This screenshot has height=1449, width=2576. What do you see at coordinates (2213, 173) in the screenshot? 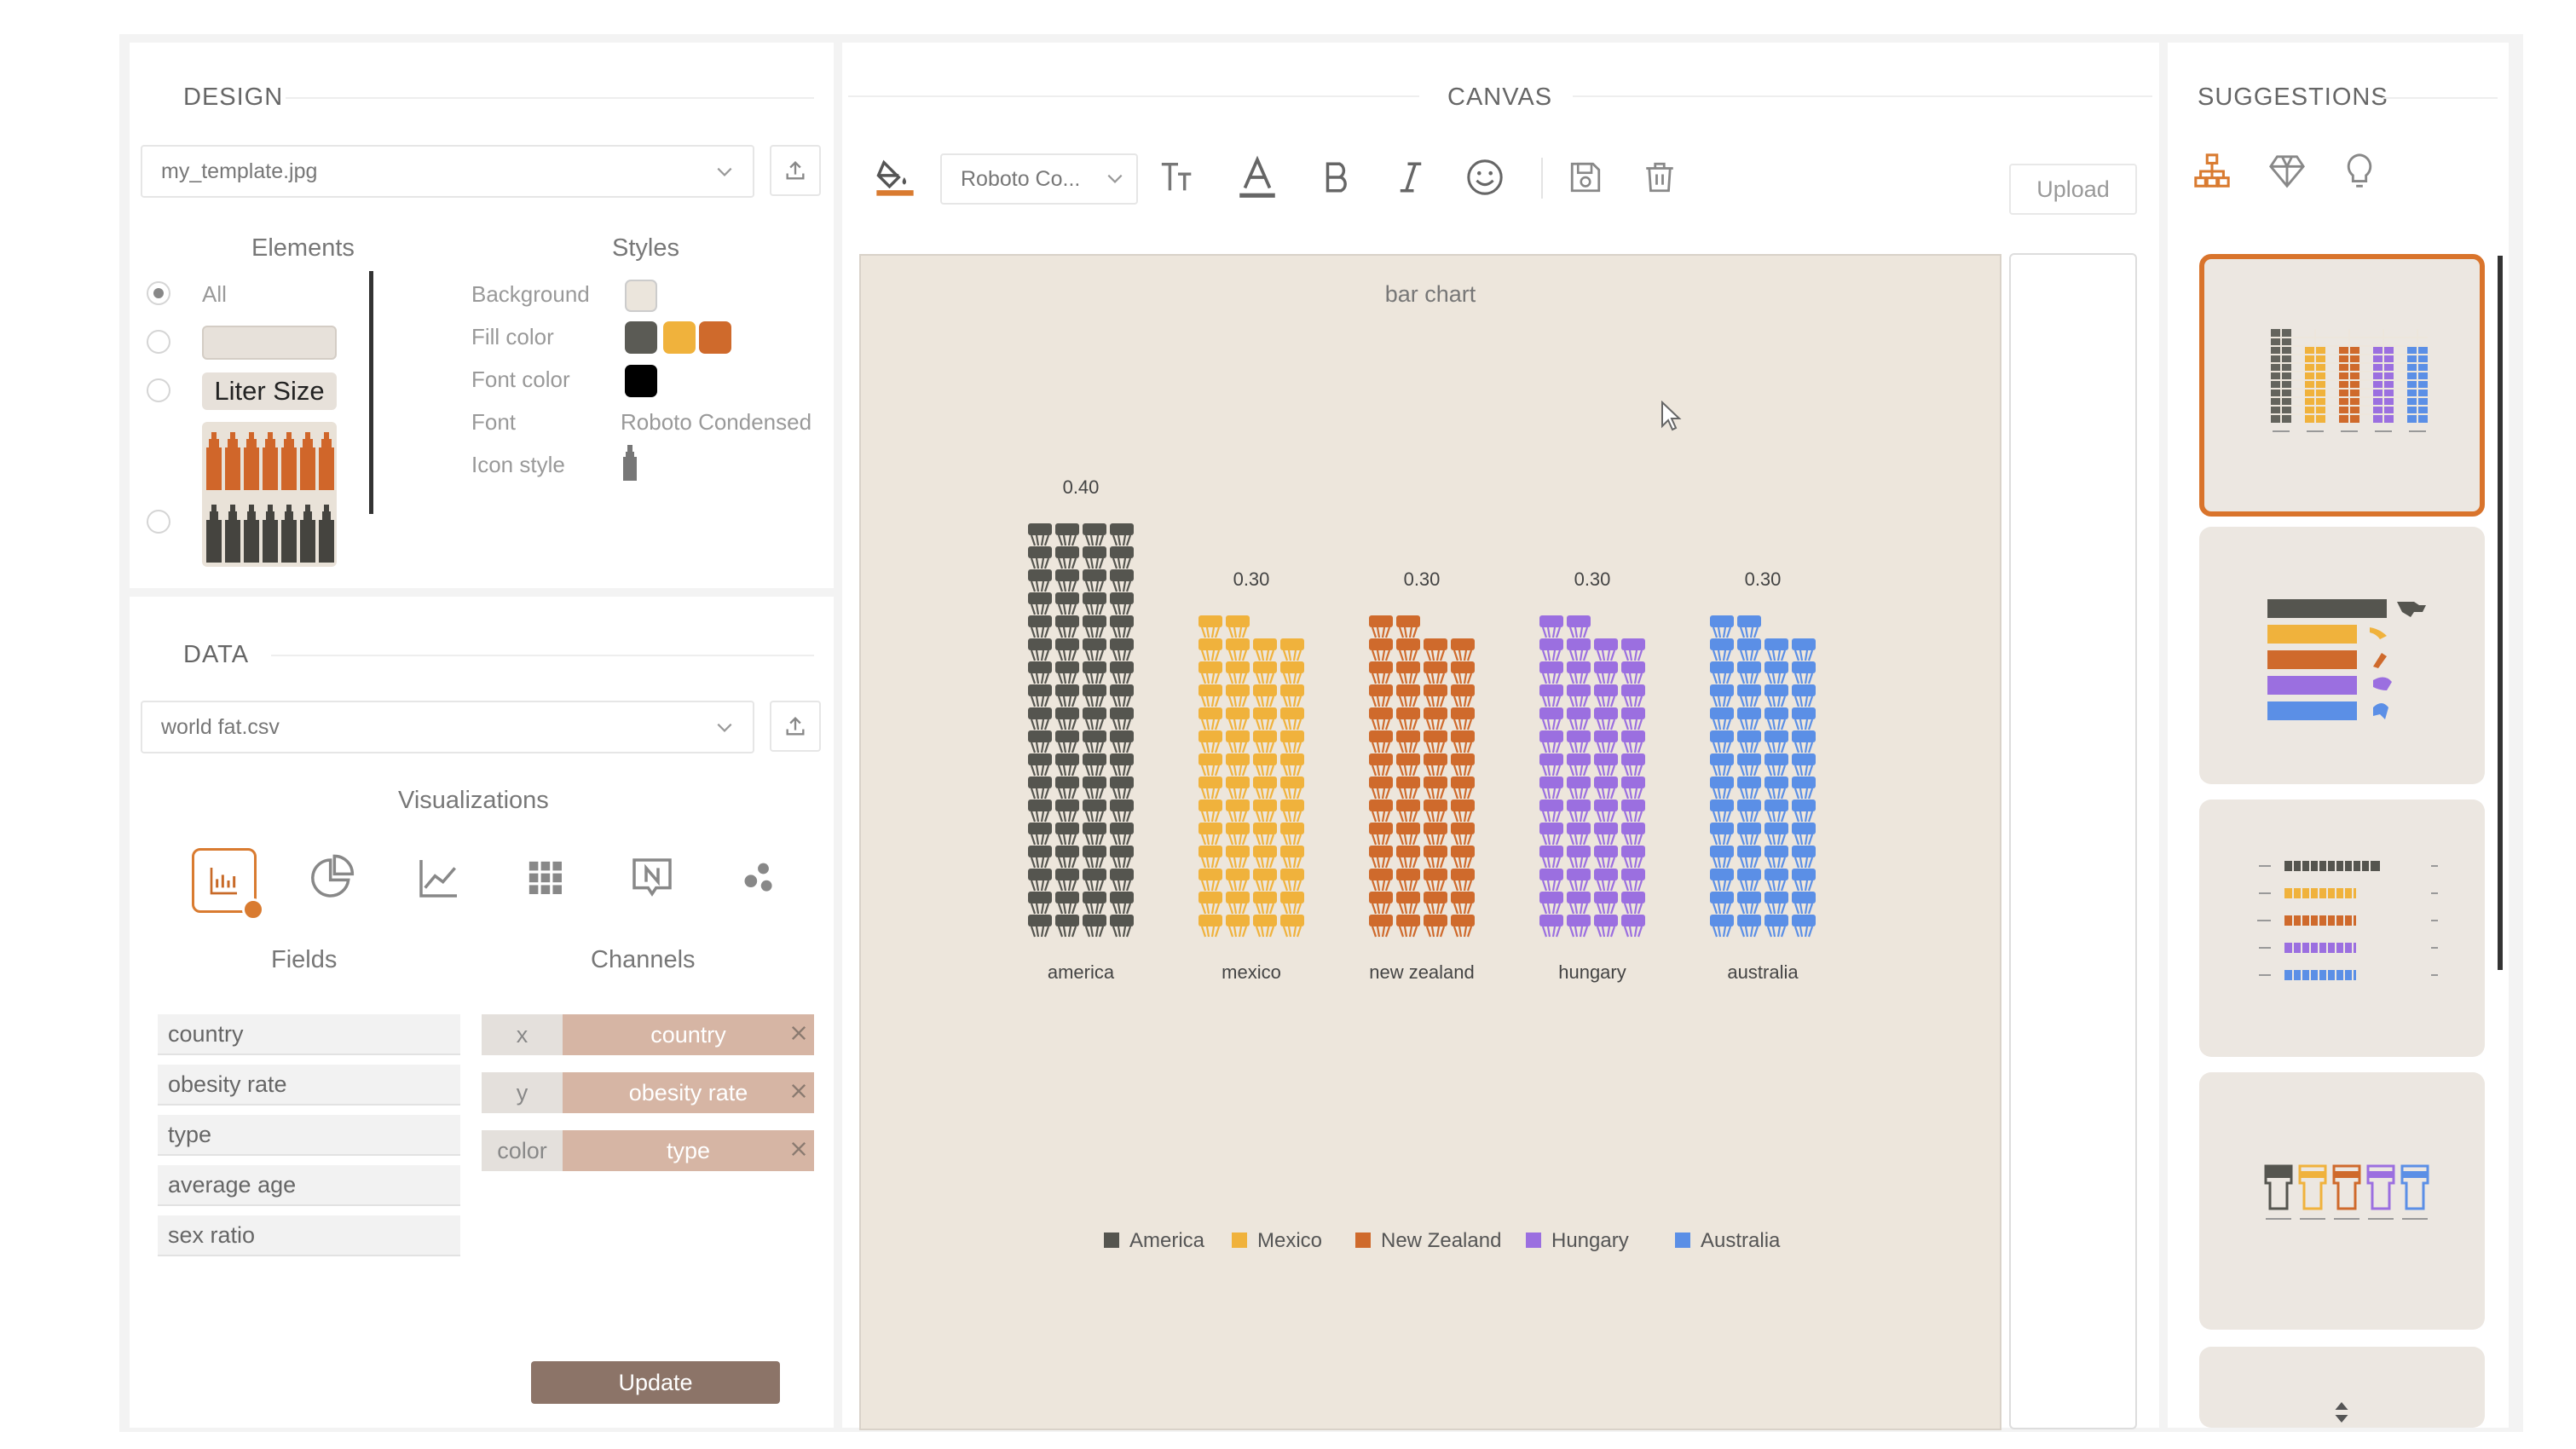
I see `hierarchy-icon` at bounding box center [2213, 173].